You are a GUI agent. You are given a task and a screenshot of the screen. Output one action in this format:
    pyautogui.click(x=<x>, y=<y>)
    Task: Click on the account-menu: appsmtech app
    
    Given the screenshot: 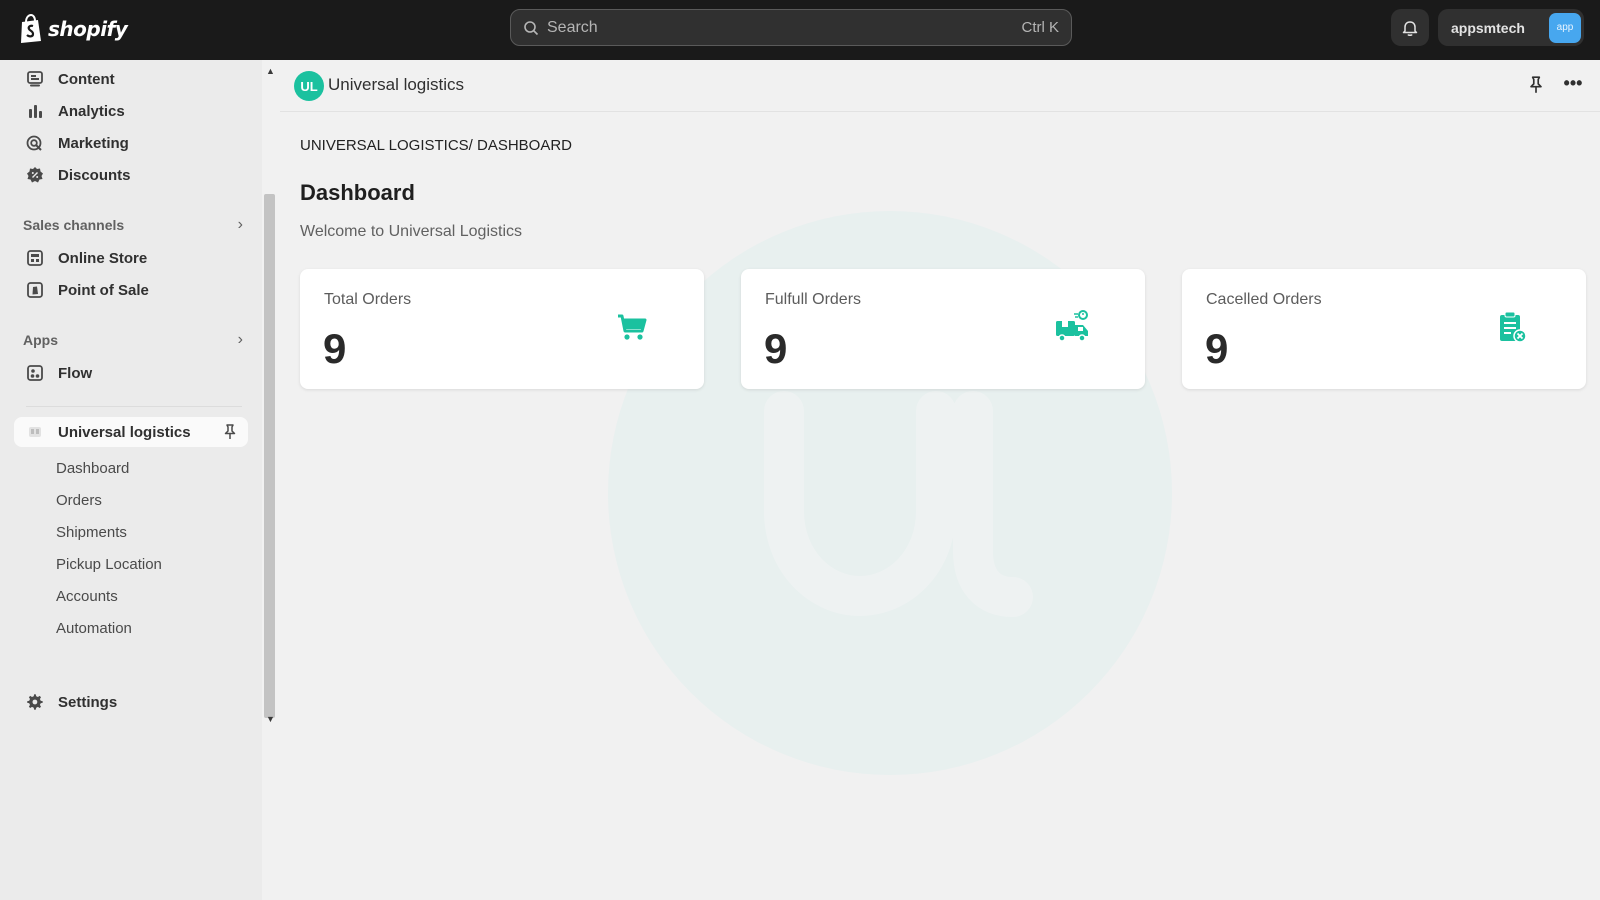 What is the action you would take?
    pyautogui.click(x=1511, y=27)
    